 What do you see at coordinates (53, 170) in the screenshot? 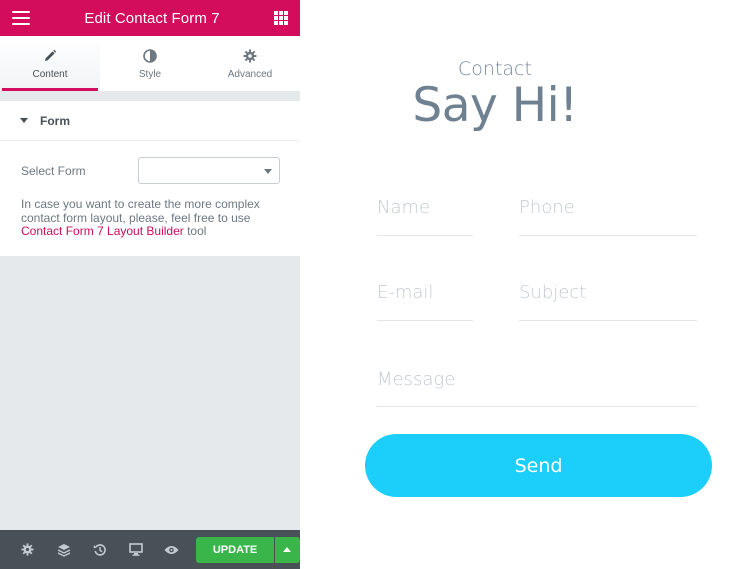
I see `select-form-label: Select Form` at bounding box center [53, 170].